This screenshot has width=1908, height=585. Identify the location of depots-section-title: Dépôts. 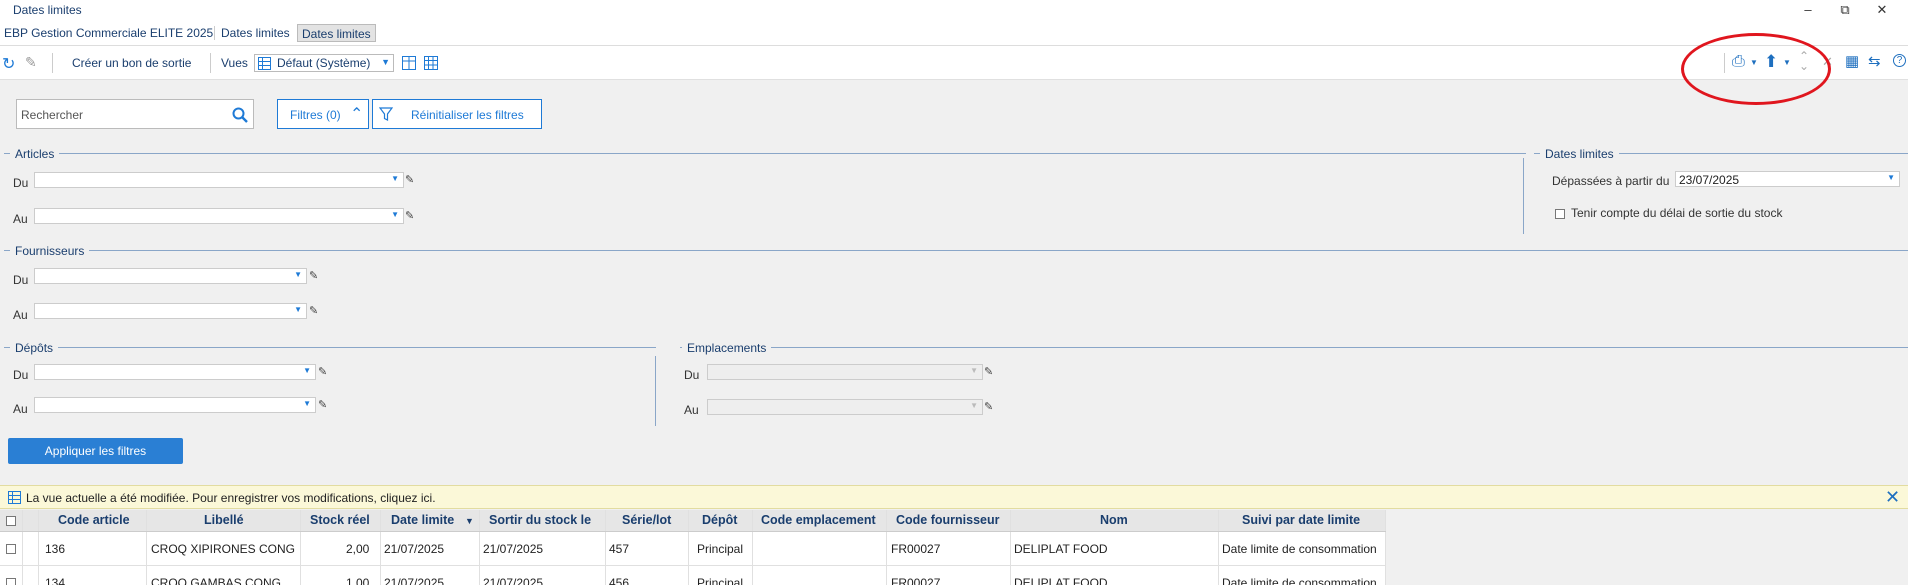
(34, 348).